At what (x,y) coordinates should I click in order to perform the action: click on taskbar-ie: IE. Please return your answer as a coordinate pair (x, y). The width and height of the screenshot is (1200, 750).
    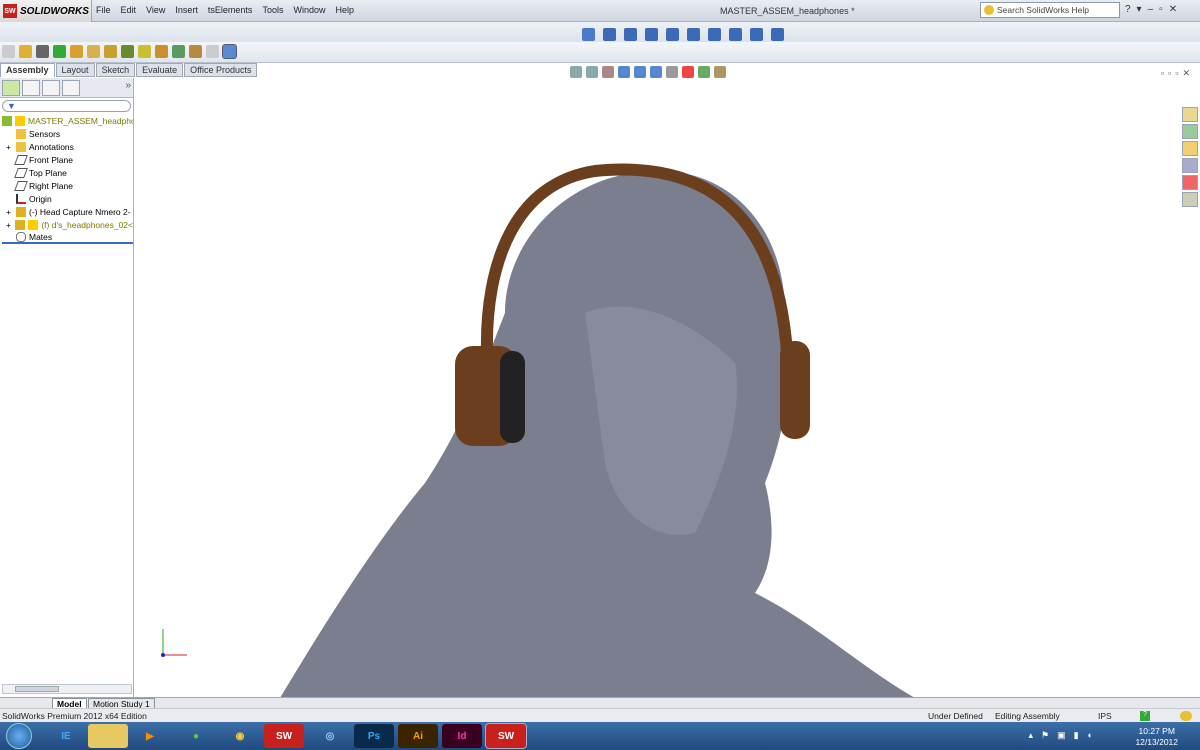
    Looking at the image, I should click on (66, 736).